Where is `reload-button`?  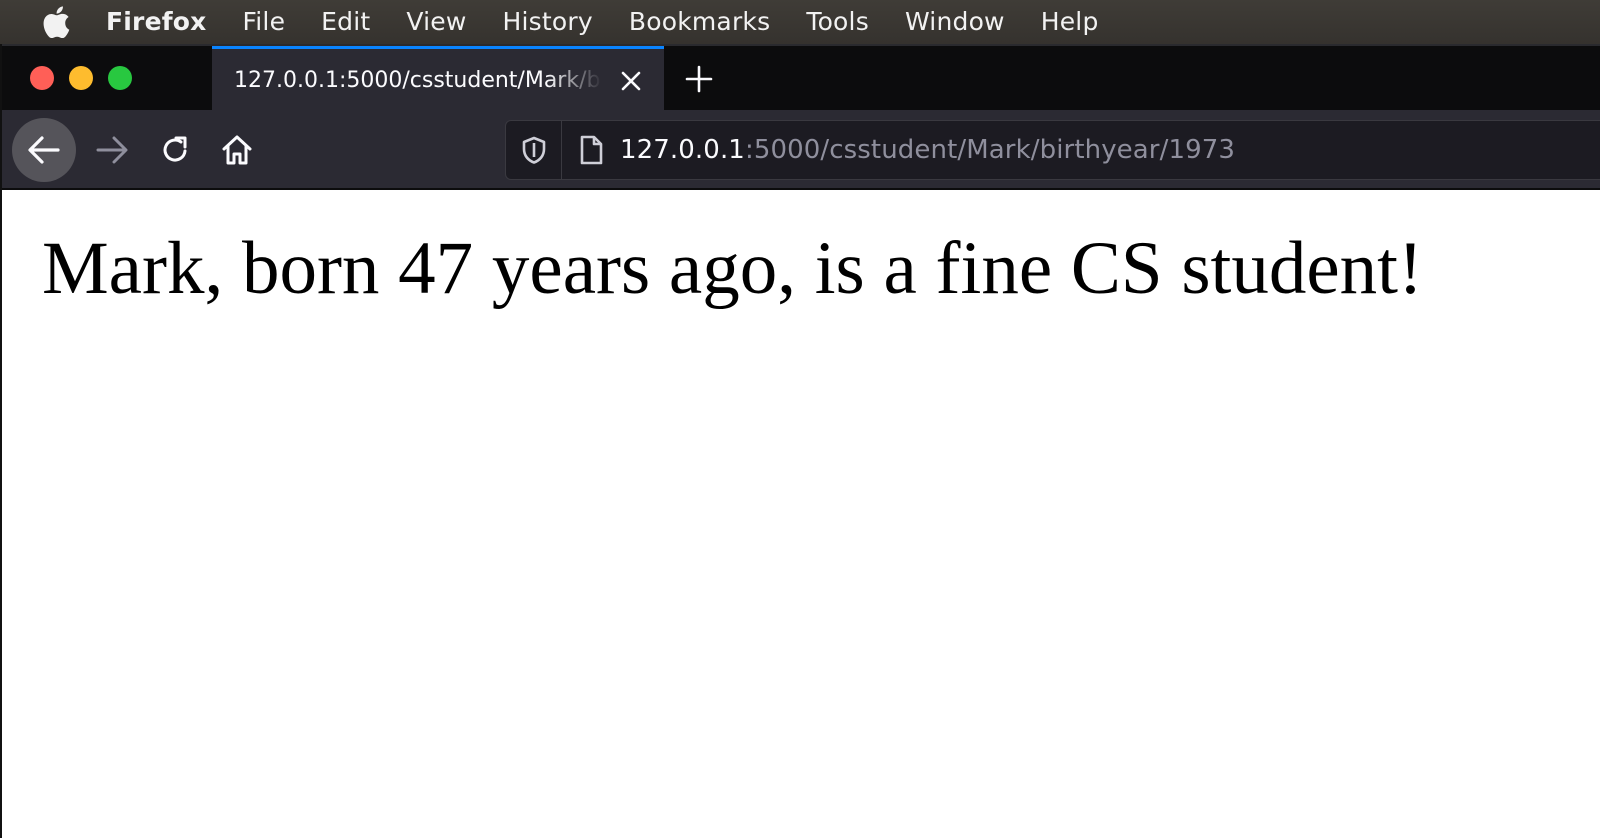
reload-button is located at coordinates (175, 150).